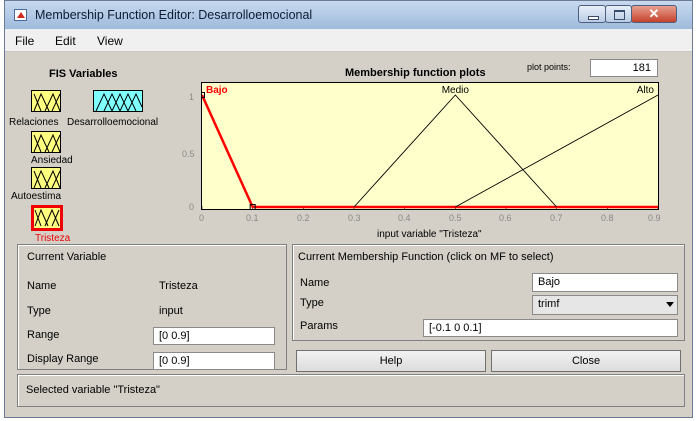 This screenshot has width=697, height=421. Describe the element at coordinates (46, 101) in the screenshot. I see `fis-var-relaciones-icon` at that location.